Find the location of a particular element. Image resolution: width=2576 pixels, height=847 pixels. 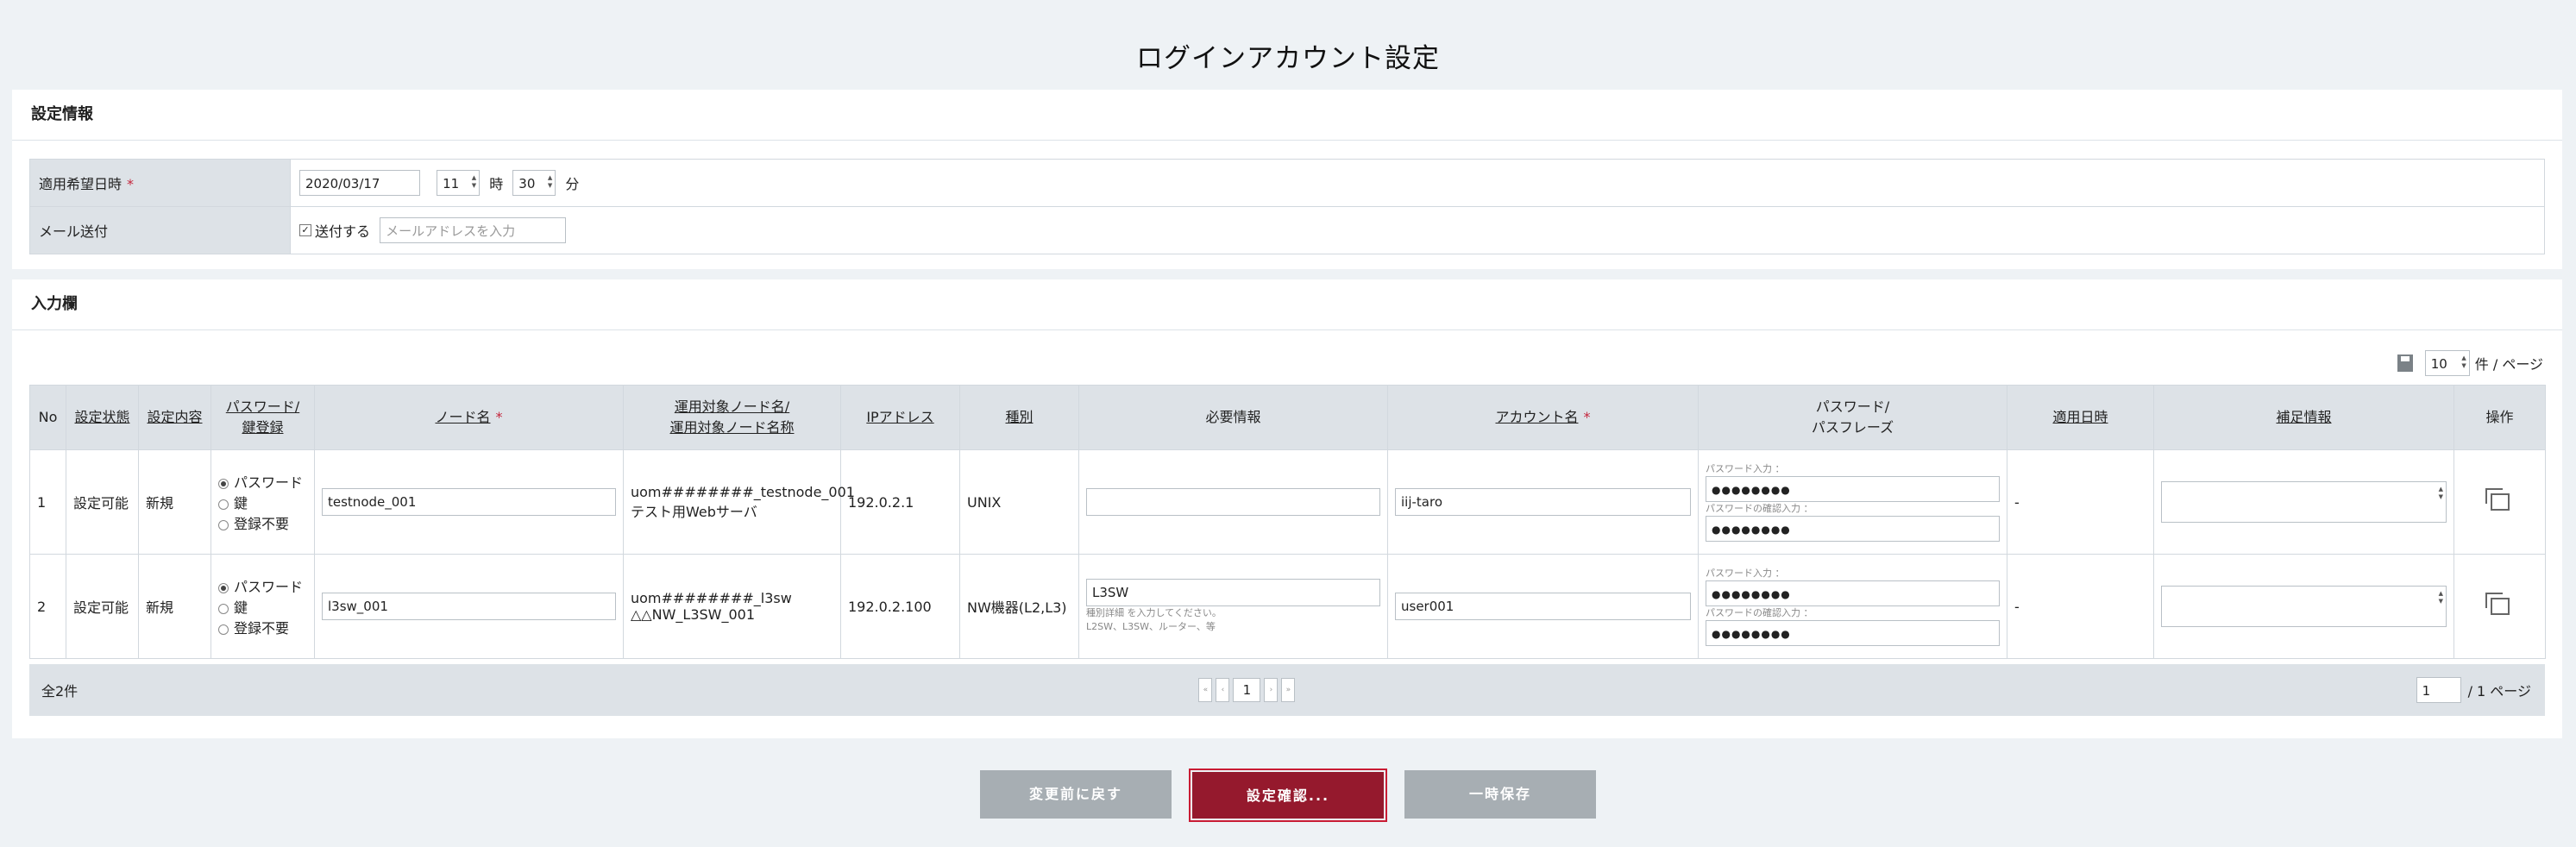

temp-save-button: 一時保存 is located at coordinates (1500, 795).